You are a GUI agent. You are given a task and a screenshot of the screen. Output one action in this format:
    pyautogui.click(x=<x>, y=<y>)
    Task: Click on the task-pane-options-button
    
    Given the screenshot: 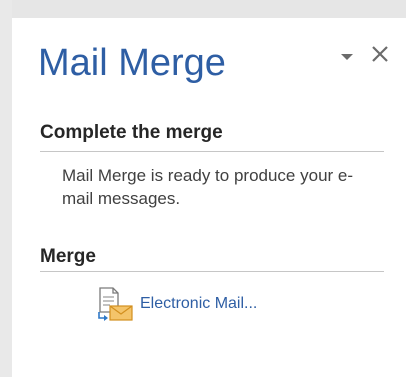 What is the action you would take?
    pyautogui.click(x=347, y=57)
    